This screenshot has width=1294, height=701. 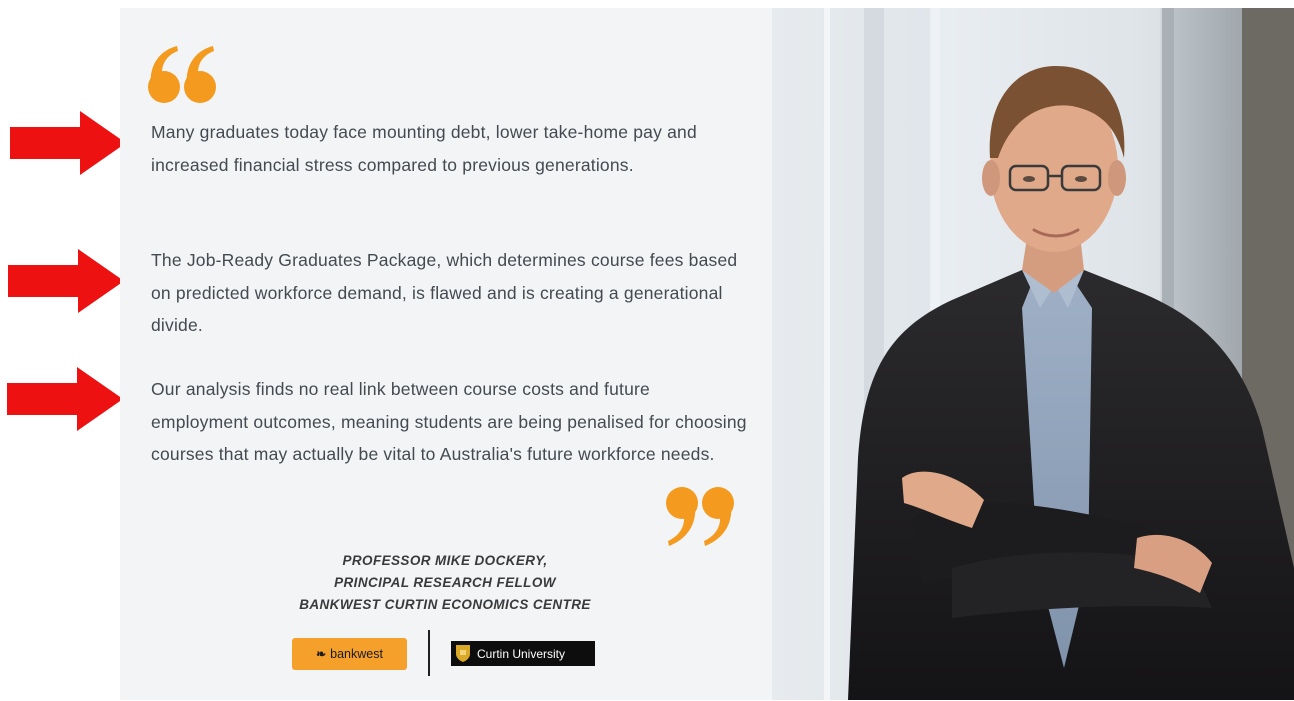 What do you see at coordinates (700, 516) in the screenshot?
I see `close-quote-icon` at bounding box center [700, 516].